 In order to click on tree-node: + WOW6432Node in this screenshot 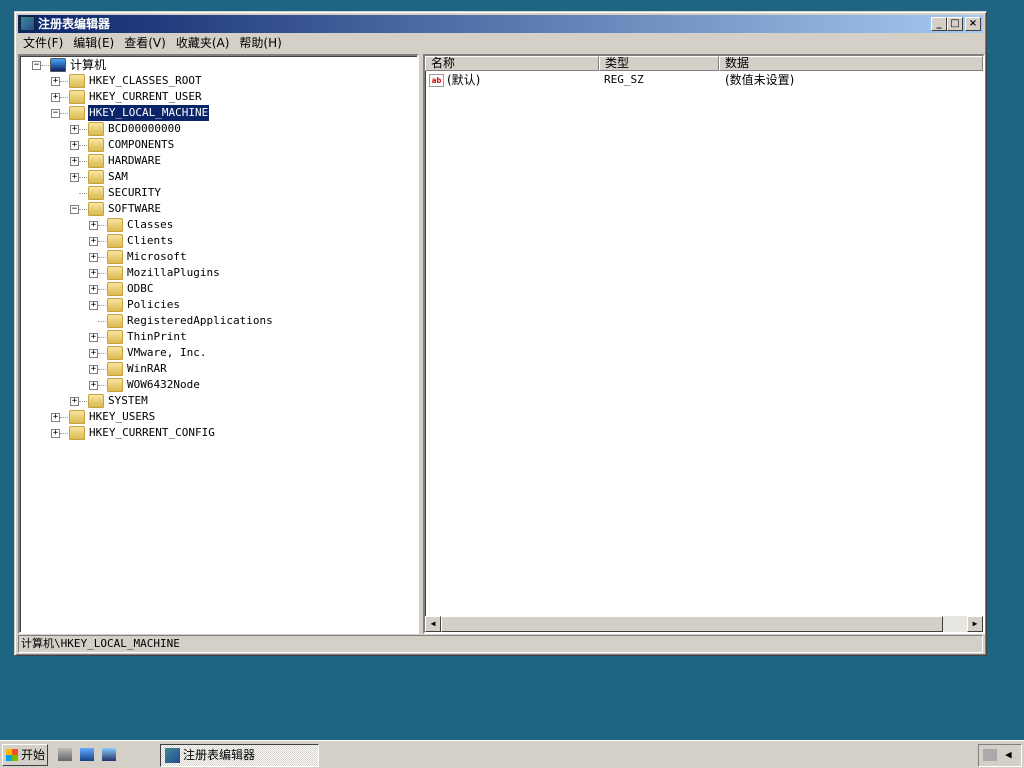, I will do `click(218, 385)`.